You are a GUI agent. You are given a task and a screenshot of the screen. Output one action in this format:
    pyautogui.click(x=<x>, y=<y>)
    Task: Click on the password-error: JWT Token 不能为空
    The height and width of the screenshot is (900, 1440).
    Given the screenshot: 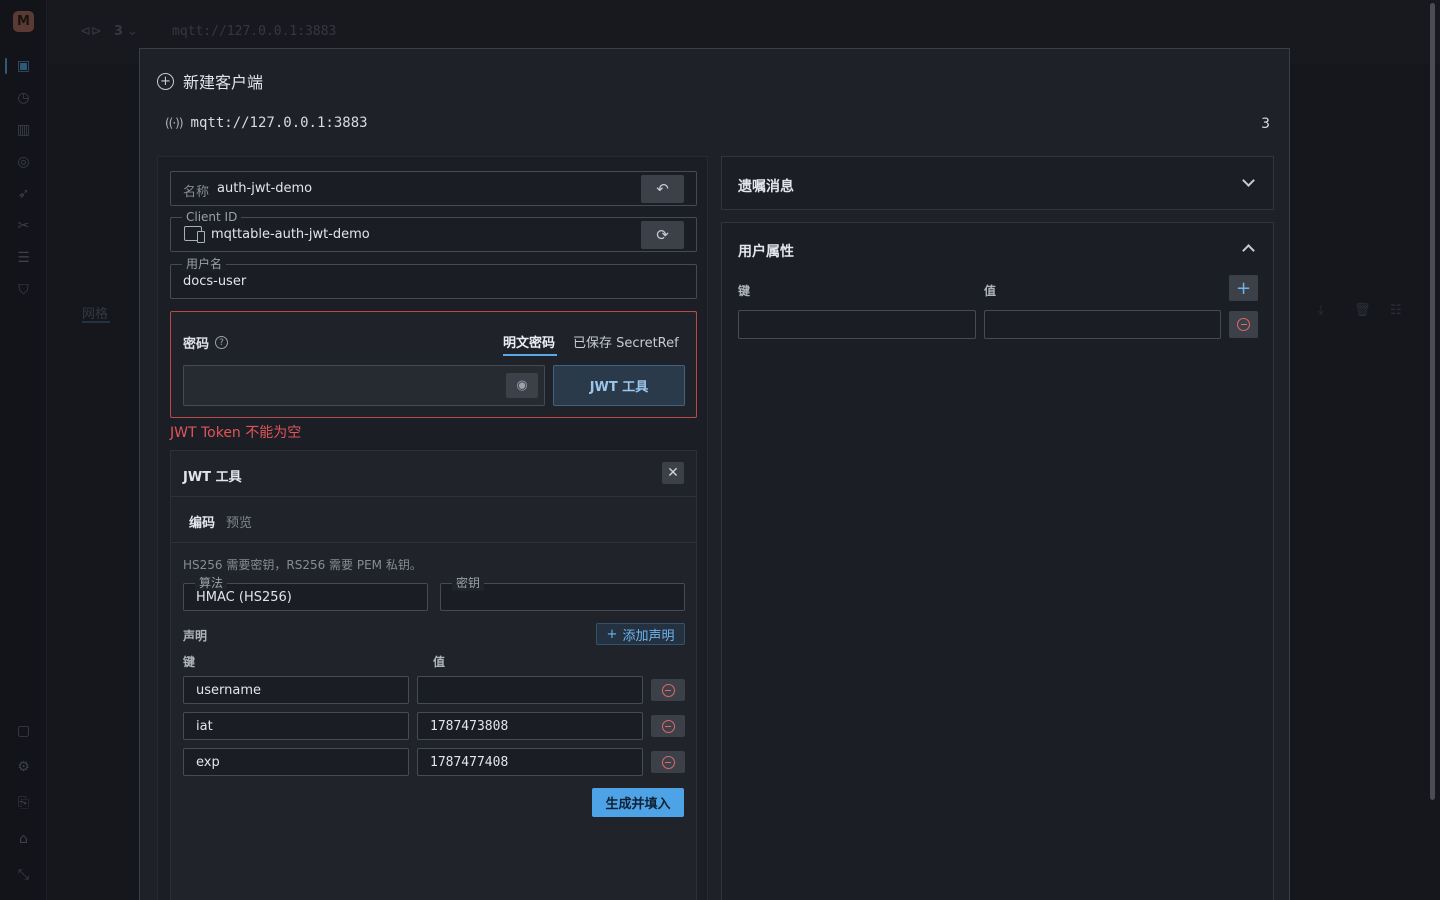 What is the action you would take?
    pyautogui.click(x=236, y=433)
    